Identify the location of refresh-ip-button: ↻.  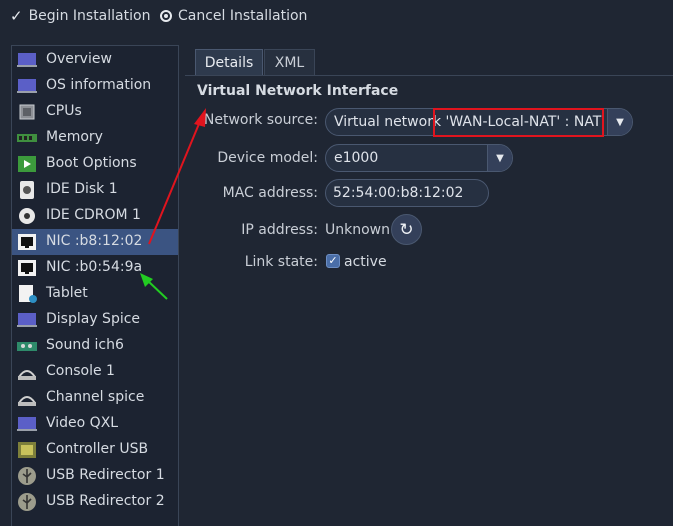
(406, 229).